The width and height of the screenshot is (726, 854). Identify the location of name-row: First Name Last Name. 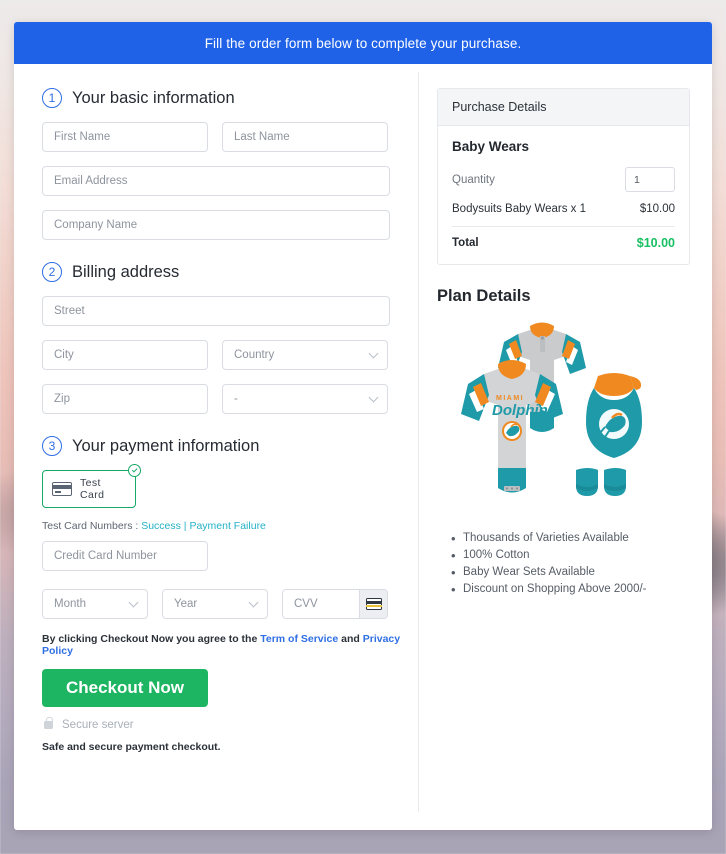
(222, 137).